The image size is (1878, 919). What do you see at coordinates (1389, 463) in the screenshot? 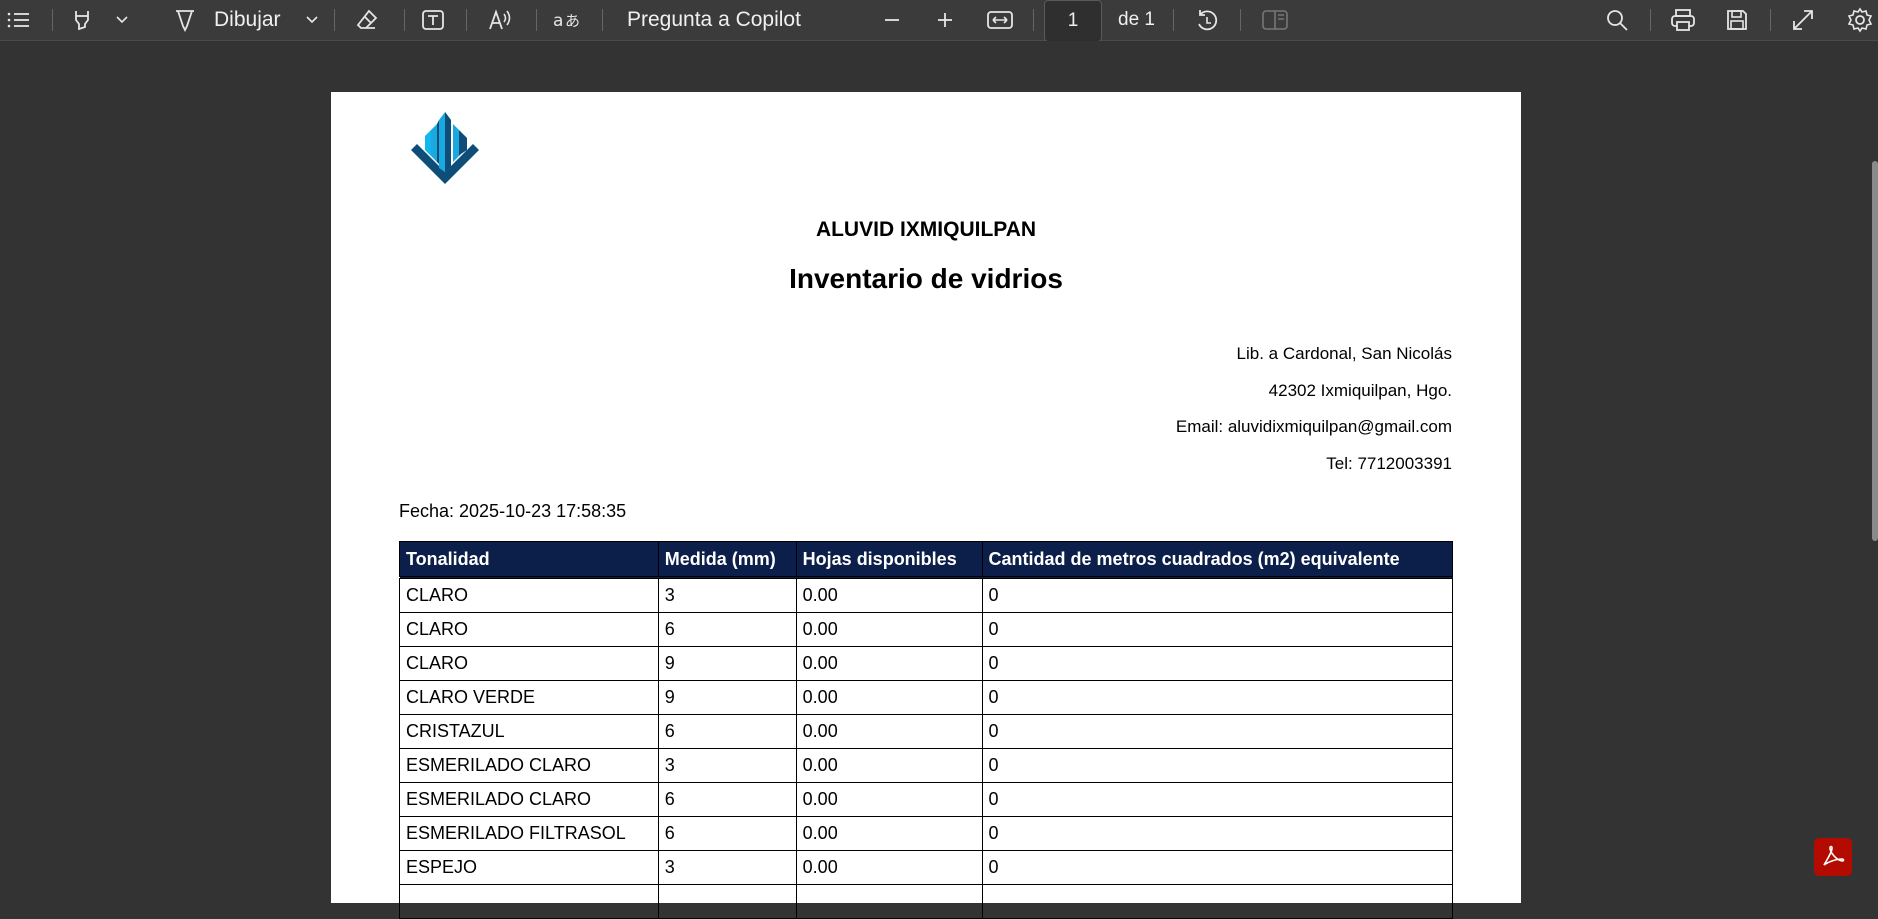
I see `phone-line: Tel: 7712003391` at bounding box center [1389, 463].